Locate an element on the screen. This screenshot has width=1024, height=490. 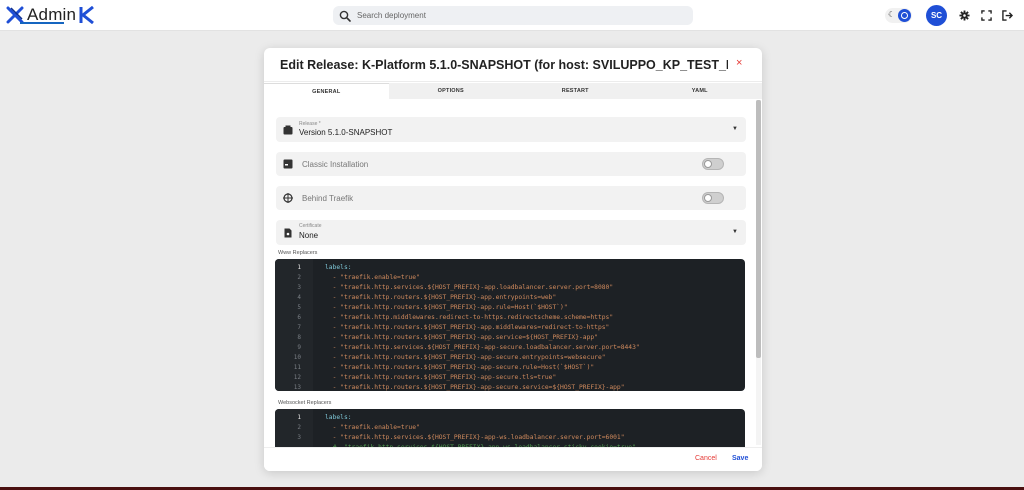
behind-traefik-row: Behind Traefik is located at coordinates (511, 198).